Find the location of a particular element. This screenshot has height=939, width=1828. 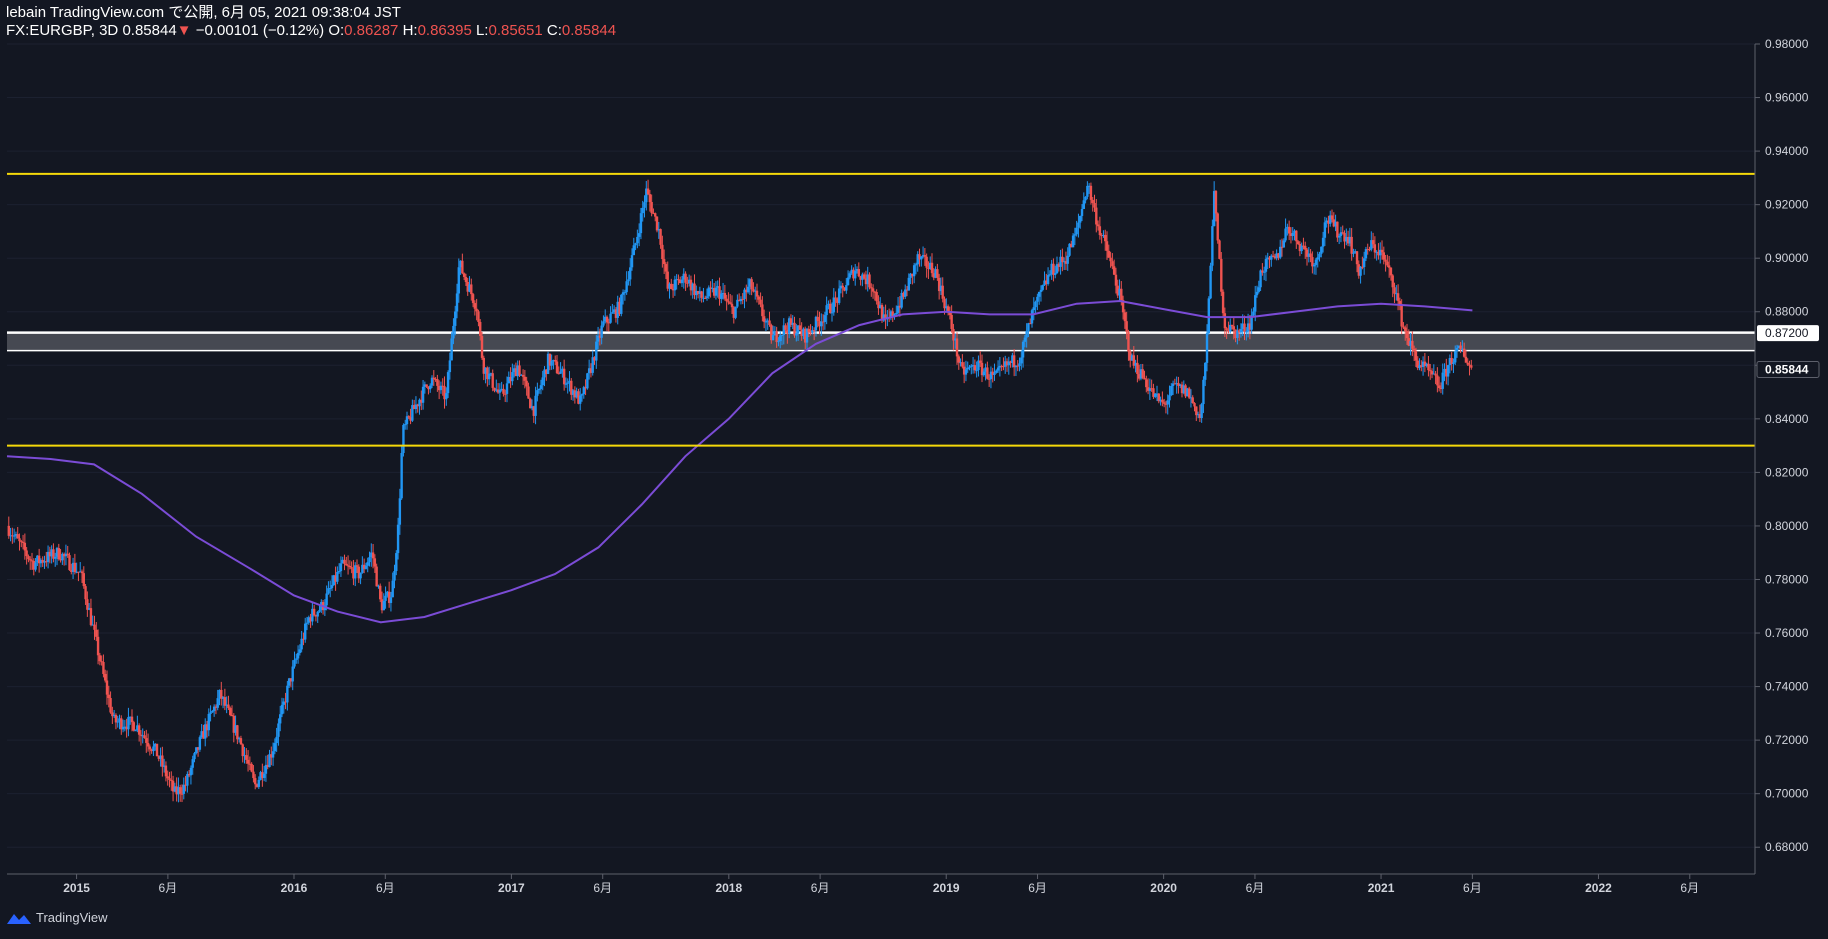

x-tick-label: 2016 is located at coordinates (294, 888).